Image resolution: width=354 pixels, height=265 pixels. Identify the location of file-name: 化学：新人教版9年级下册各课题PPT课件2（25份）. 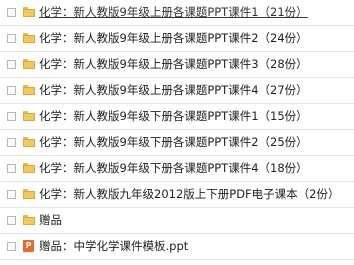
(173, 142).